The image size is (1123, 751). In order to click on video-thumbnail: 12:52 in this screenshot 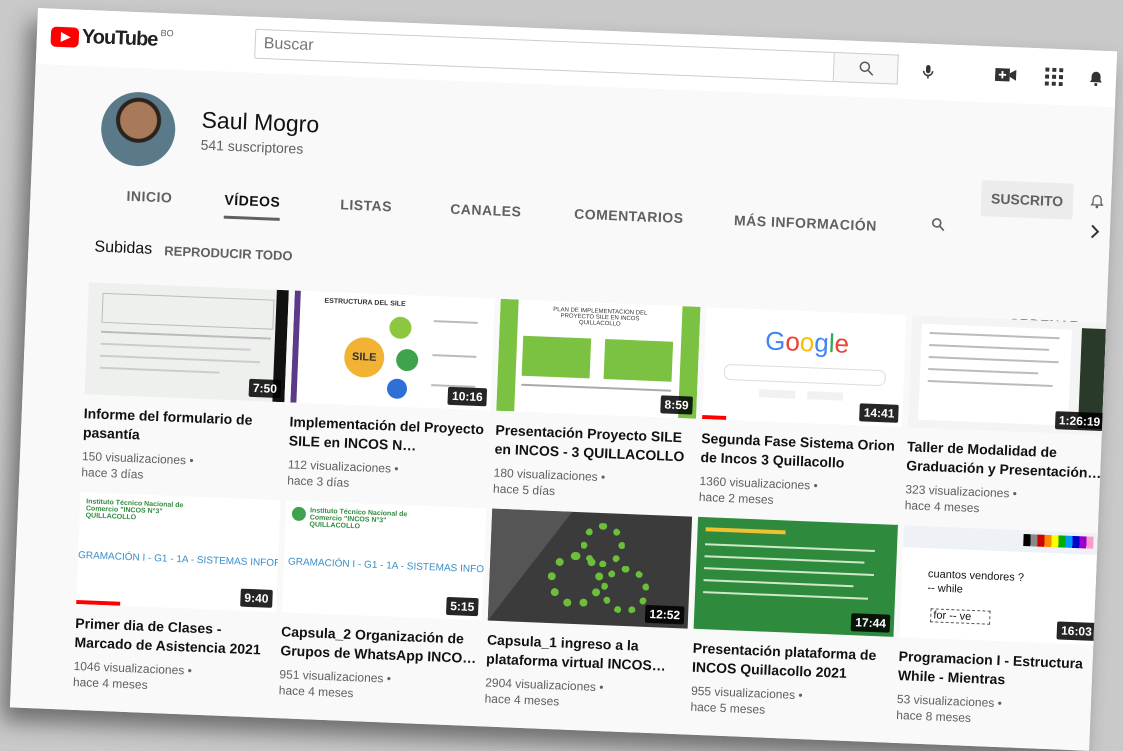, I will do `click(590, 569)`.